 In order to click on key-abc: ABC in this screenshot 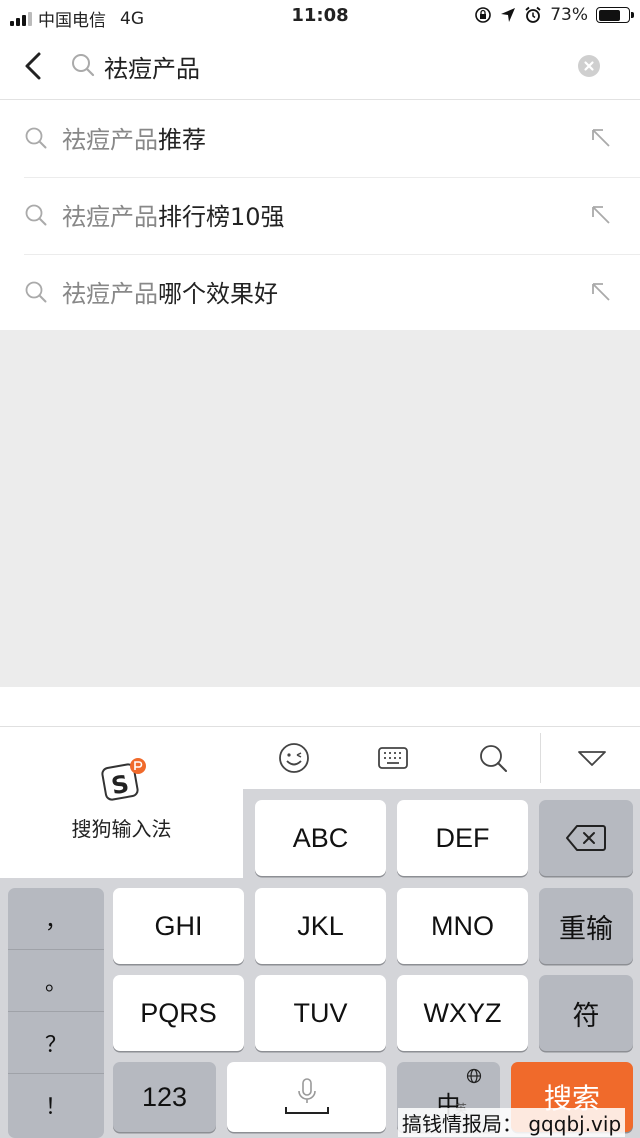, I will do `click(320, 838)`.